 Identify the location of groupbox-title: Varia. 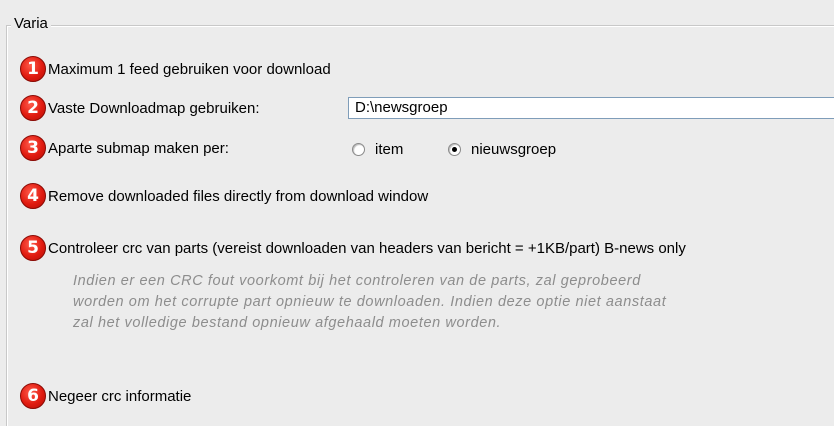
(31, 23).